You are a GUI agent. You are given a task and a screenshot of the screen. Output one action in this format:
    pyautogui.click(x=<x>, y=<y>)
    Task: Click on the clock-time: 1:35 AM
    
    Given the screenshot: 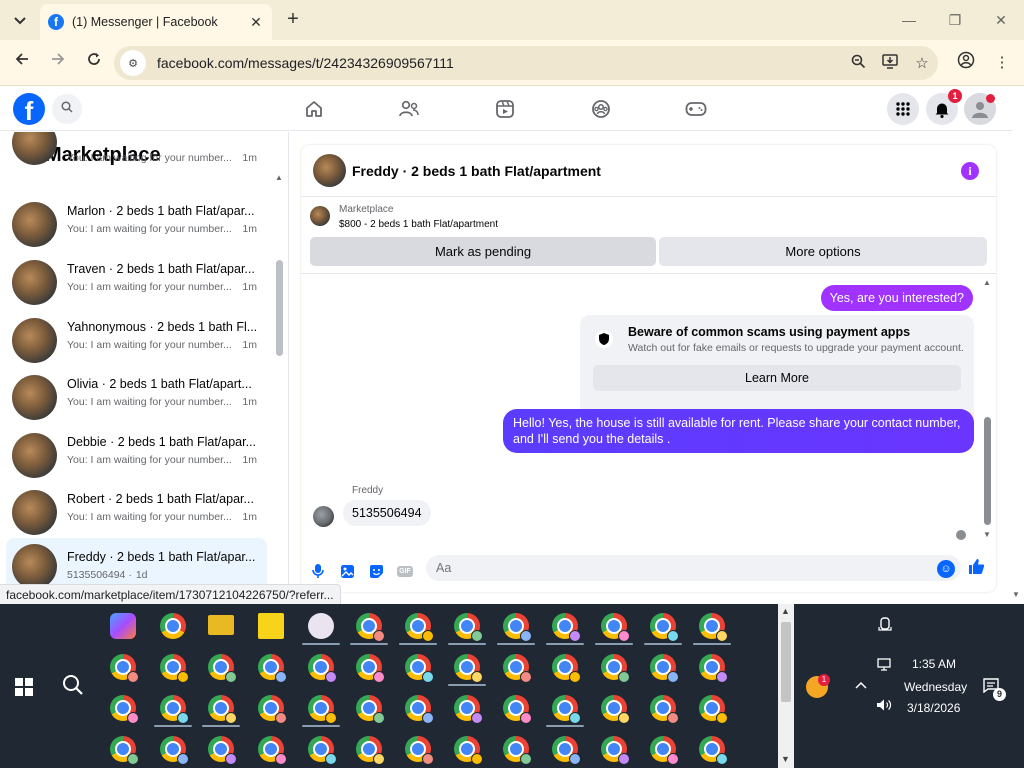 What is the action you would take?
    pyautogui.click(x=934, y=664)
    